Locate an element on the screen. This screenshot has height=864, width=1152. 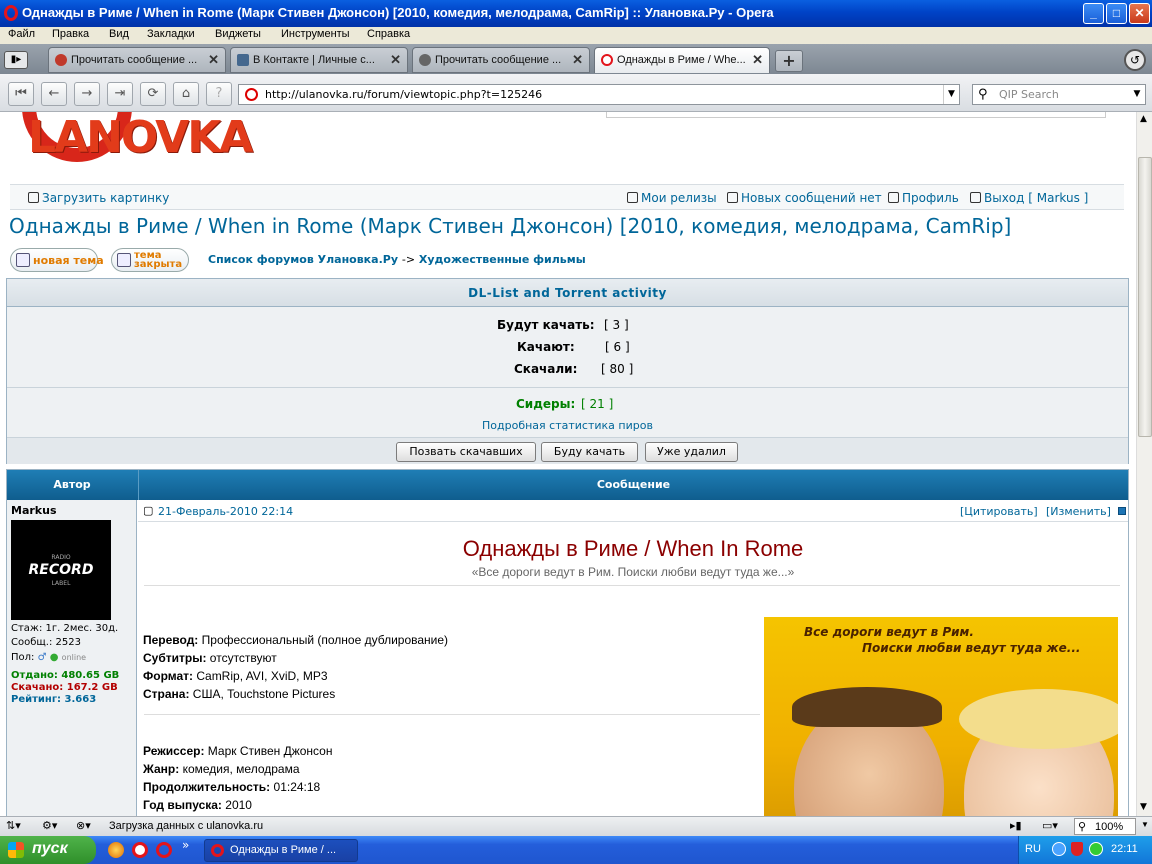
menu-widgets: Виджеты is located at coordinates (238, 34).